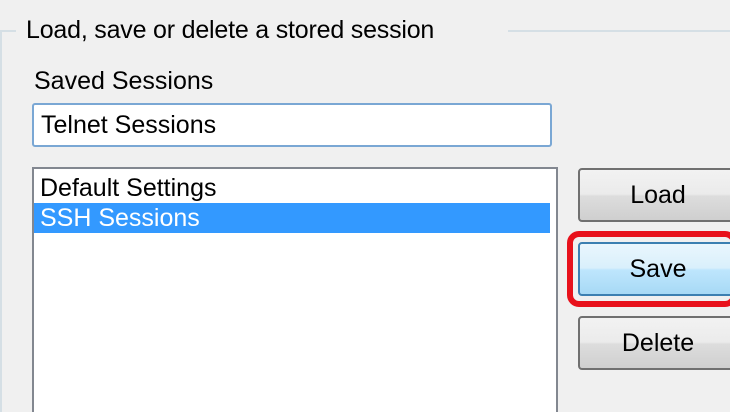 Image resolution: width=730 pixels, height=412 pixels. Describe the element at coordinates (654, 195) in the screenshot. I see `load-button: Load` at that location.